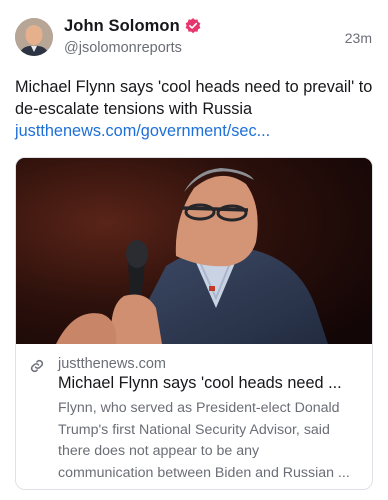  I want to click on author-avatar, so click(34, 37).